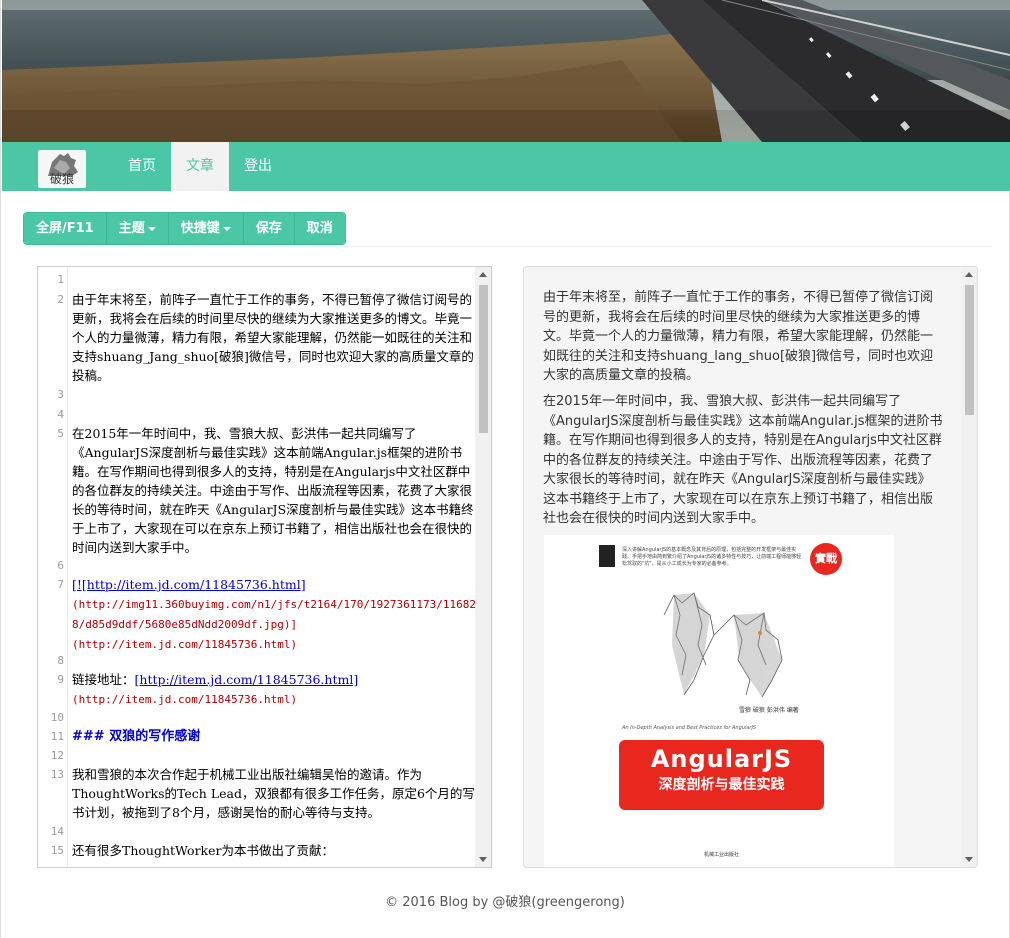  Describe the element at coordinates (57, 850) in the screenshot. I see `line-number: 15` at that location.